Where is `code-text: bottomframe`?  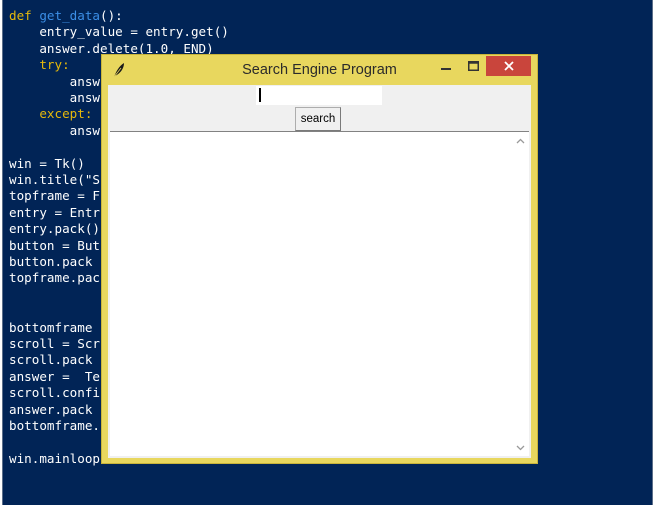
code-text: bottomframe is located at coordinates (51, 327).